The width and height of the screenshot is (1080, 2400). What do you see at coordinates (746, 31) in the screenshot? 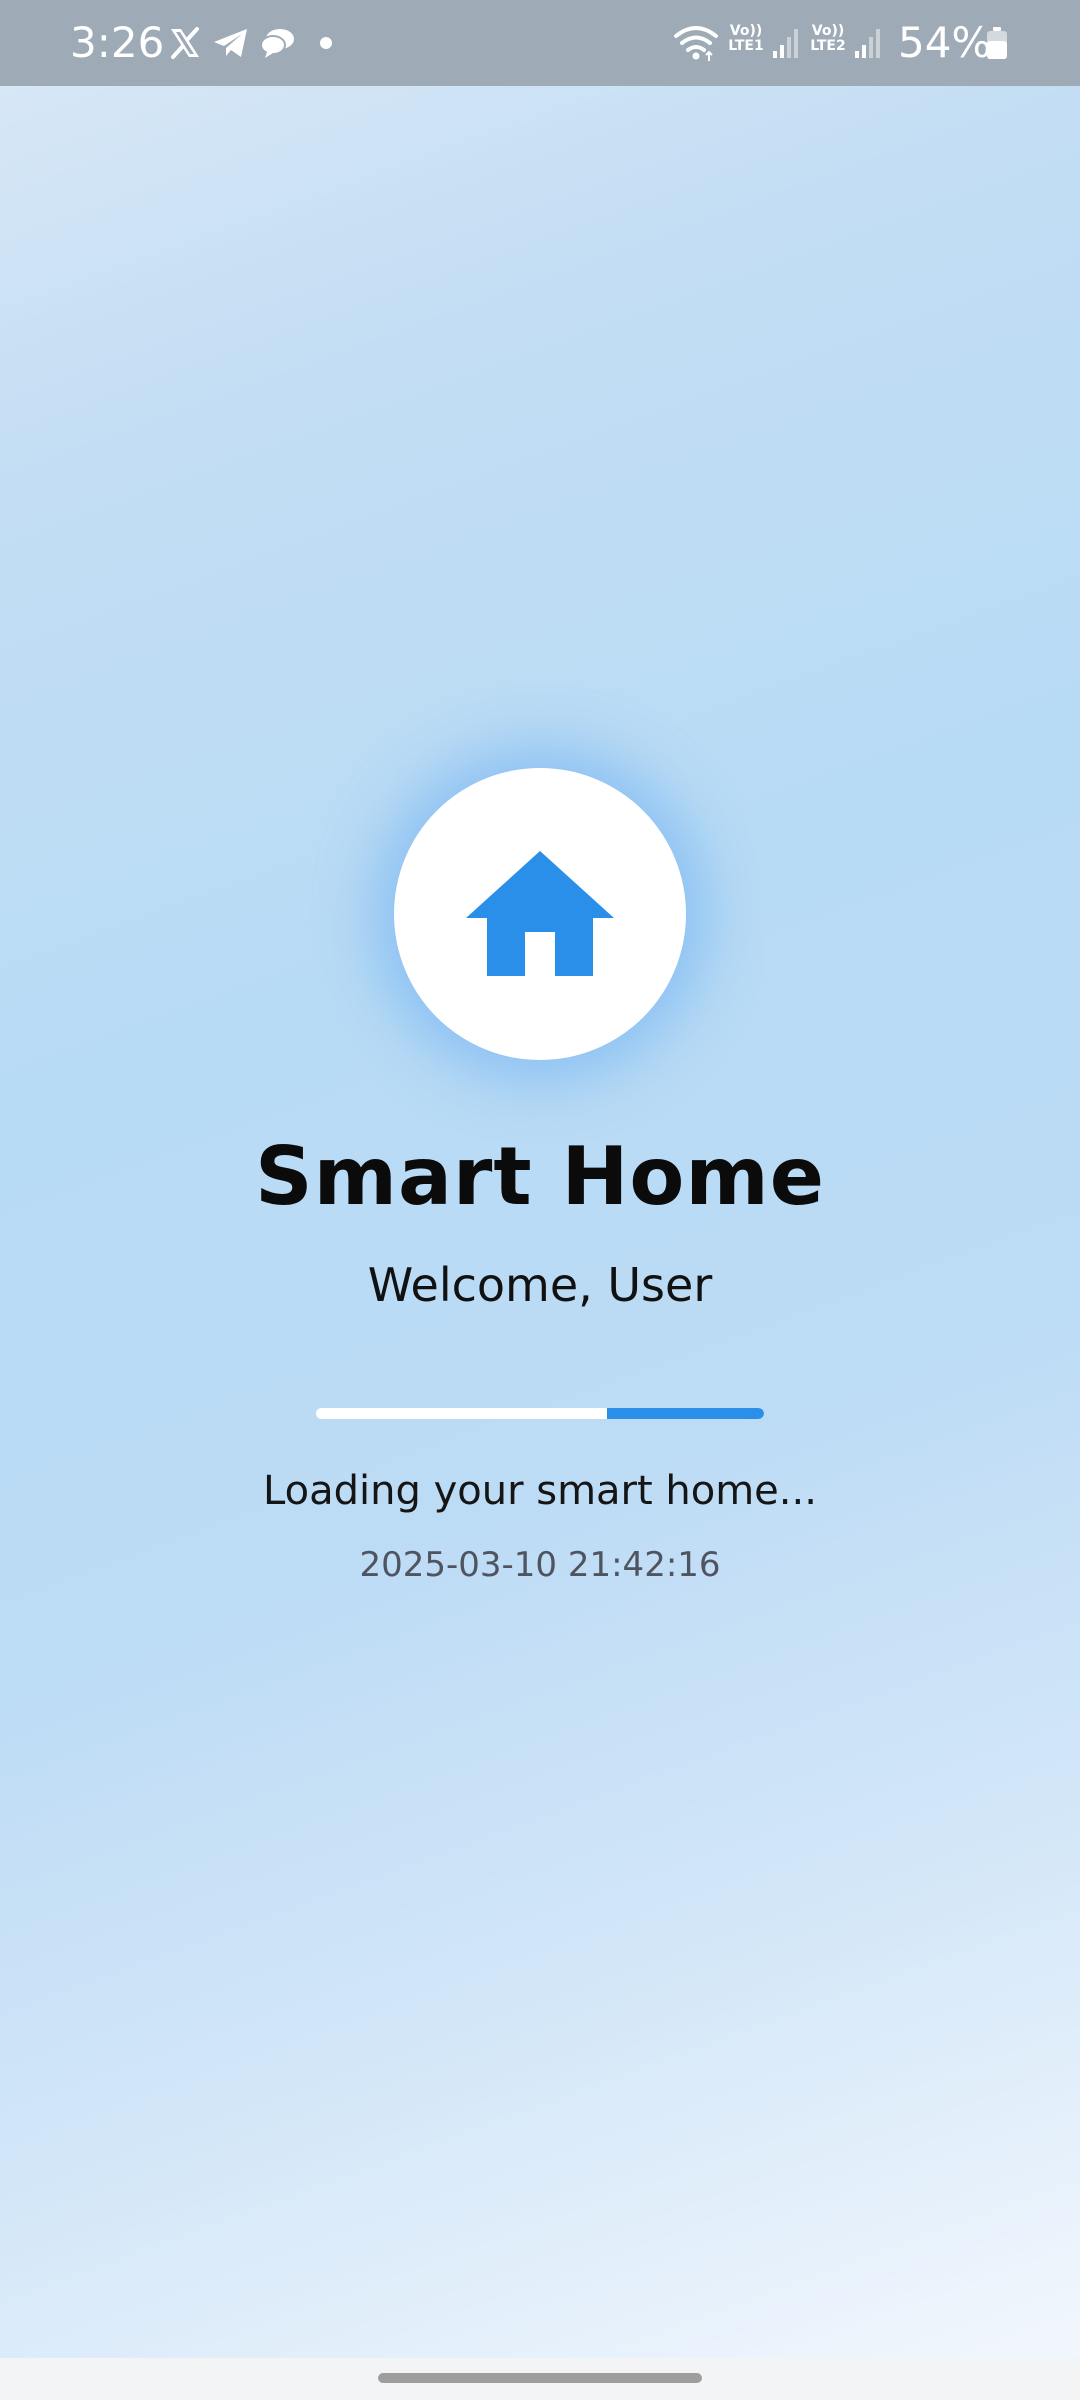
I see `sim1-volte-label: Vo))` at bounding box center [746, 31].